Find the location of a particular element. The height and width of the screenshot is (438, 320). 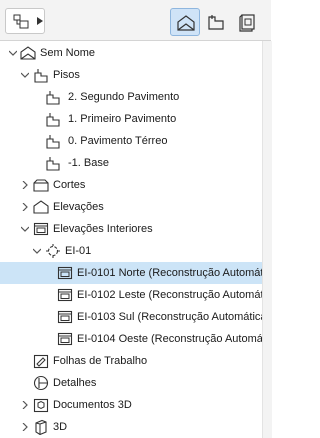

tree-item-label: EI-0104 Oeste (Reconstrução Automática) is located at coordinates (169, 339).